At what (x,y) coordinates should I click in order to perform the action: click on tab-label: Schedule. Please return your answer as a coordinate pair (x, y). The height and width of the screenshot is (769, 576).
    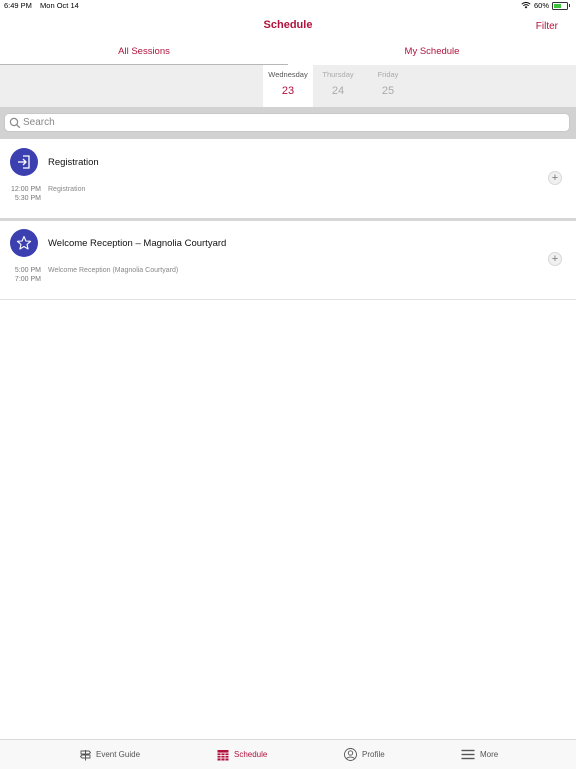
    Looking at the image, I should click on (251, 754).